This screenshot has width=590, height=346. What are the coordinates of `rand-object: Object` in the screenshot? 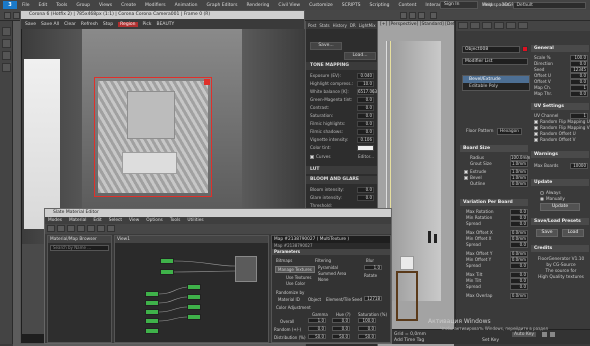 It's located at (314, 299).